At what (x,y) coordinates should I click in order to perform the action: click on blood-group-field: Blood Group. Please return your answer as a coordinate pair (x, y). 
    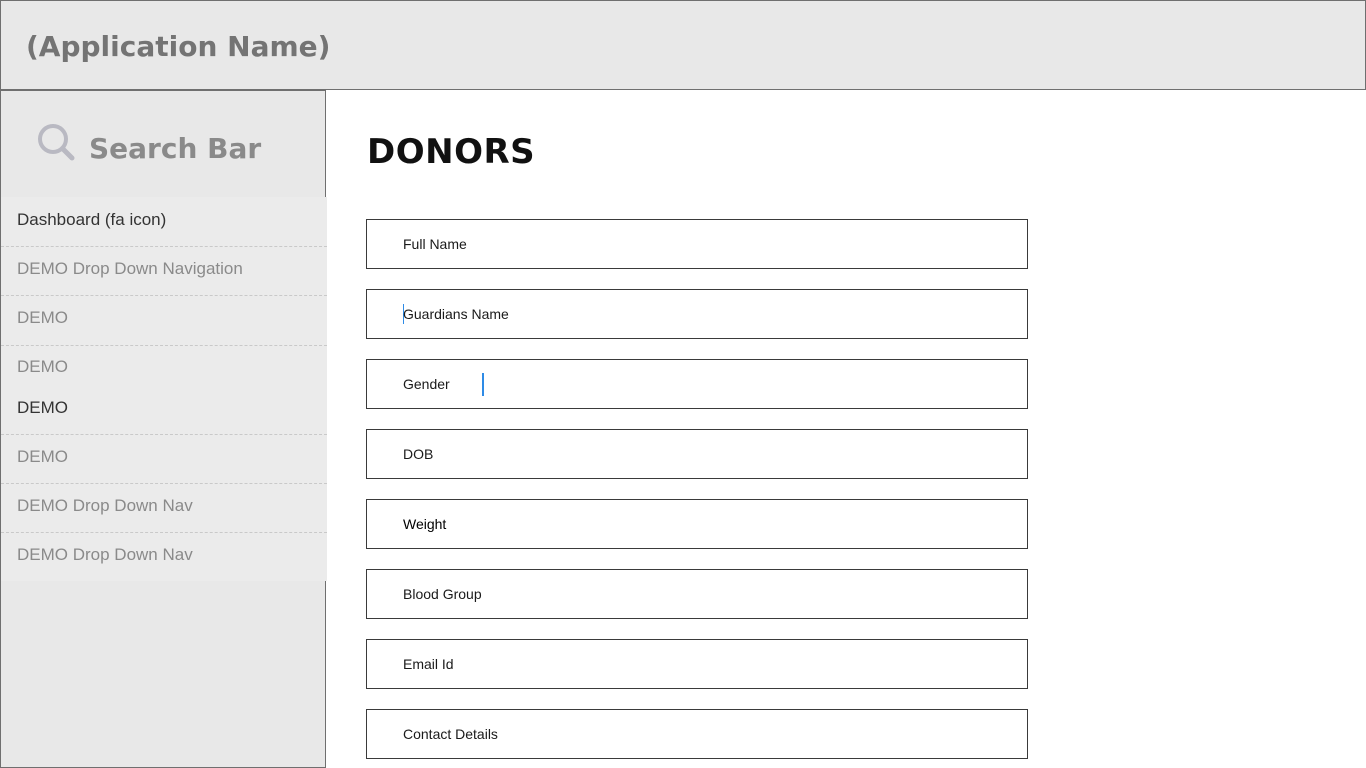
    Looking at the image, I should click on (697, 594).